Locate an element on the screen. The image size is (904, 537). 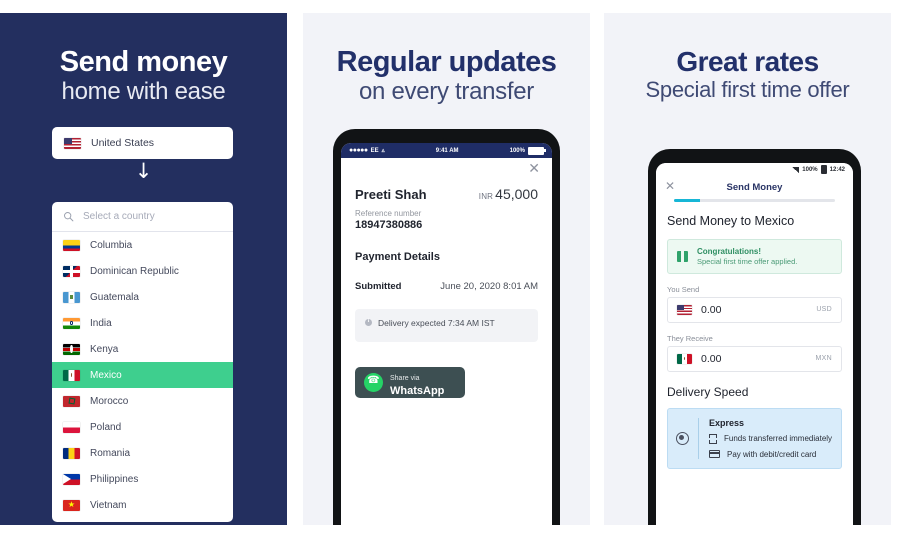
country-list-item: Guatemala is located at coordinates (142, 297).